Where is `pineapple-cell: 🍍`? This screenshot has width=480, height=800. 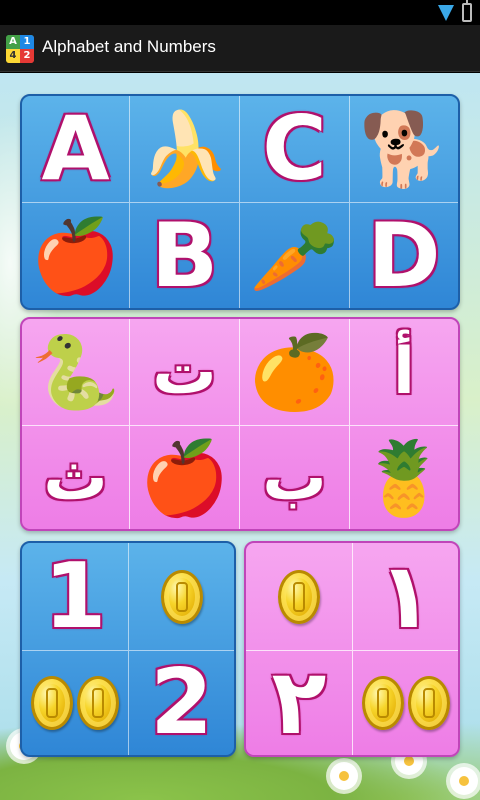
pineapple-cell: 🍍 is located at coordinates (404, 477).